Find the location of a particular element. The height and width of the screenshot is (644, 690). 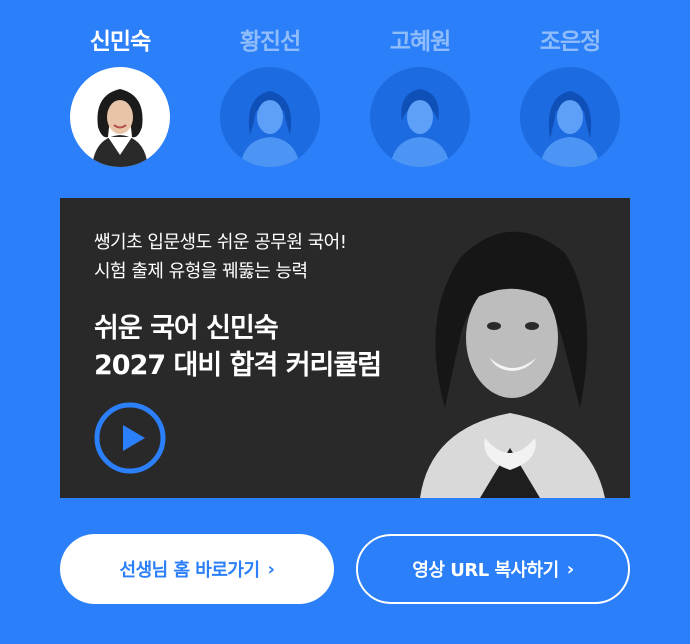

teacher-home-button: 선생님 홈 바로가기 › is located at coordinates (197, 569).